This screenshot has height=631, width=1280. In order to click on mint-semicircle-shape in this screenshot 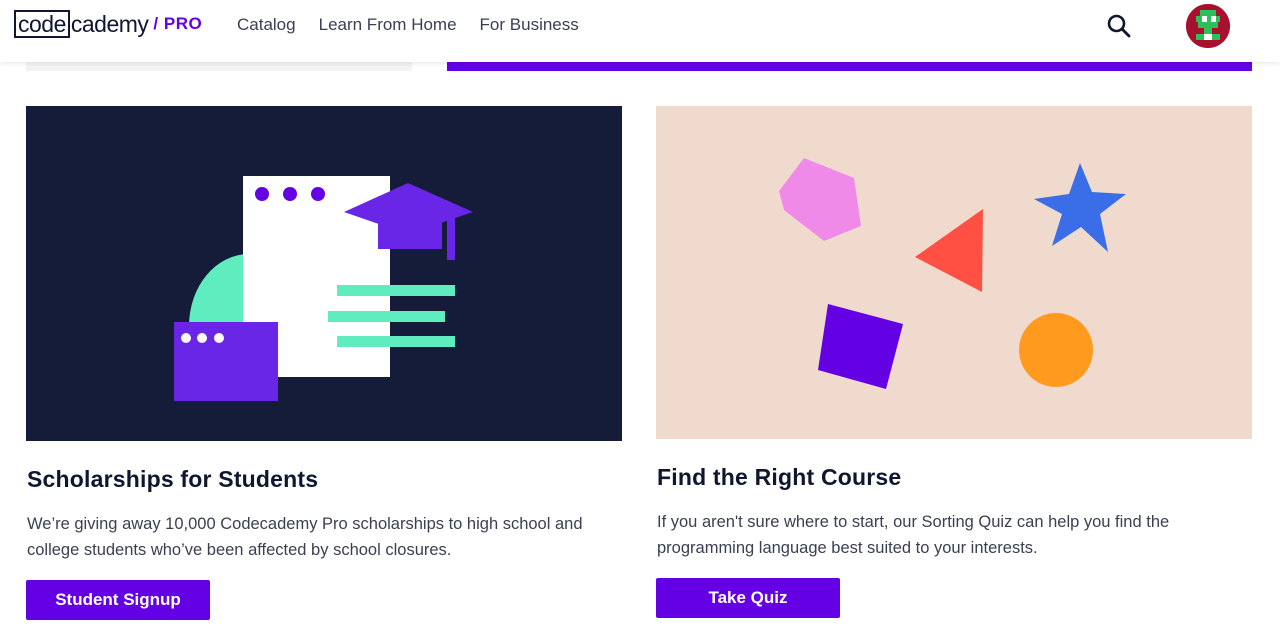, I will do `click(219, 290)`.